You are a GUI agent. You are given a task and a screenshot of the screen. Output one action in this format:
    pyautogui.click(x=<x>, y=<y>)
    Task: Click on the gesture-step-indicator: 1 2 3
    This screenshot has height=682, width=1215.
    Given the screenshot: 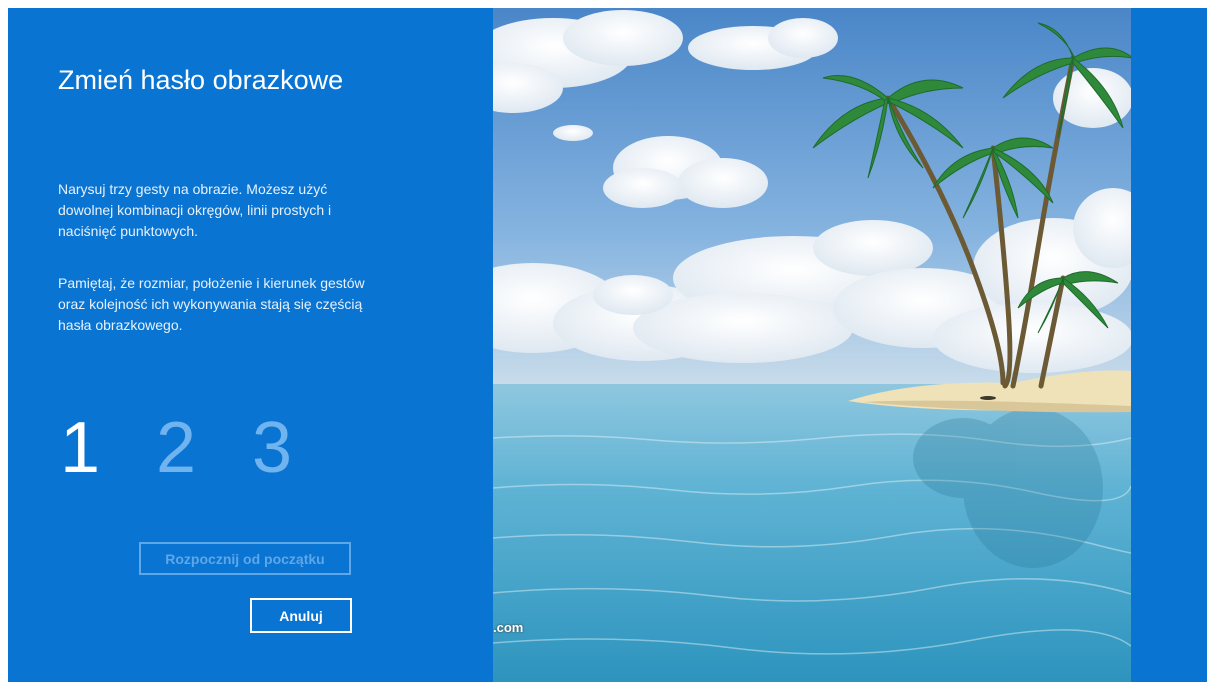 What is the action you would take?
    pyautogui.click(x=186, y=448)
    